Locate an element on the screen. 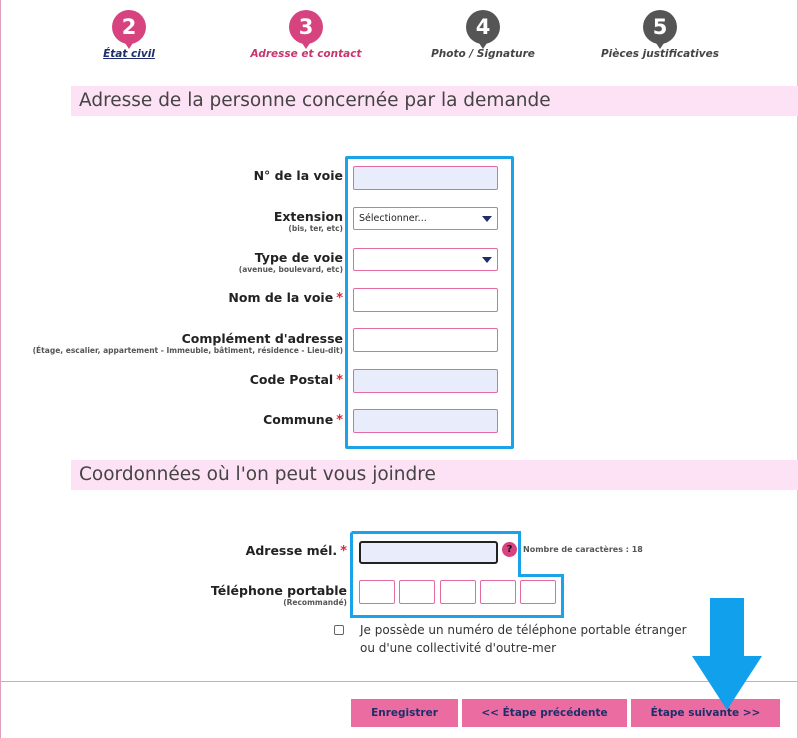 This screenshot has height=738, width=798. help-icon: ? is located at coordinates (509, 549).